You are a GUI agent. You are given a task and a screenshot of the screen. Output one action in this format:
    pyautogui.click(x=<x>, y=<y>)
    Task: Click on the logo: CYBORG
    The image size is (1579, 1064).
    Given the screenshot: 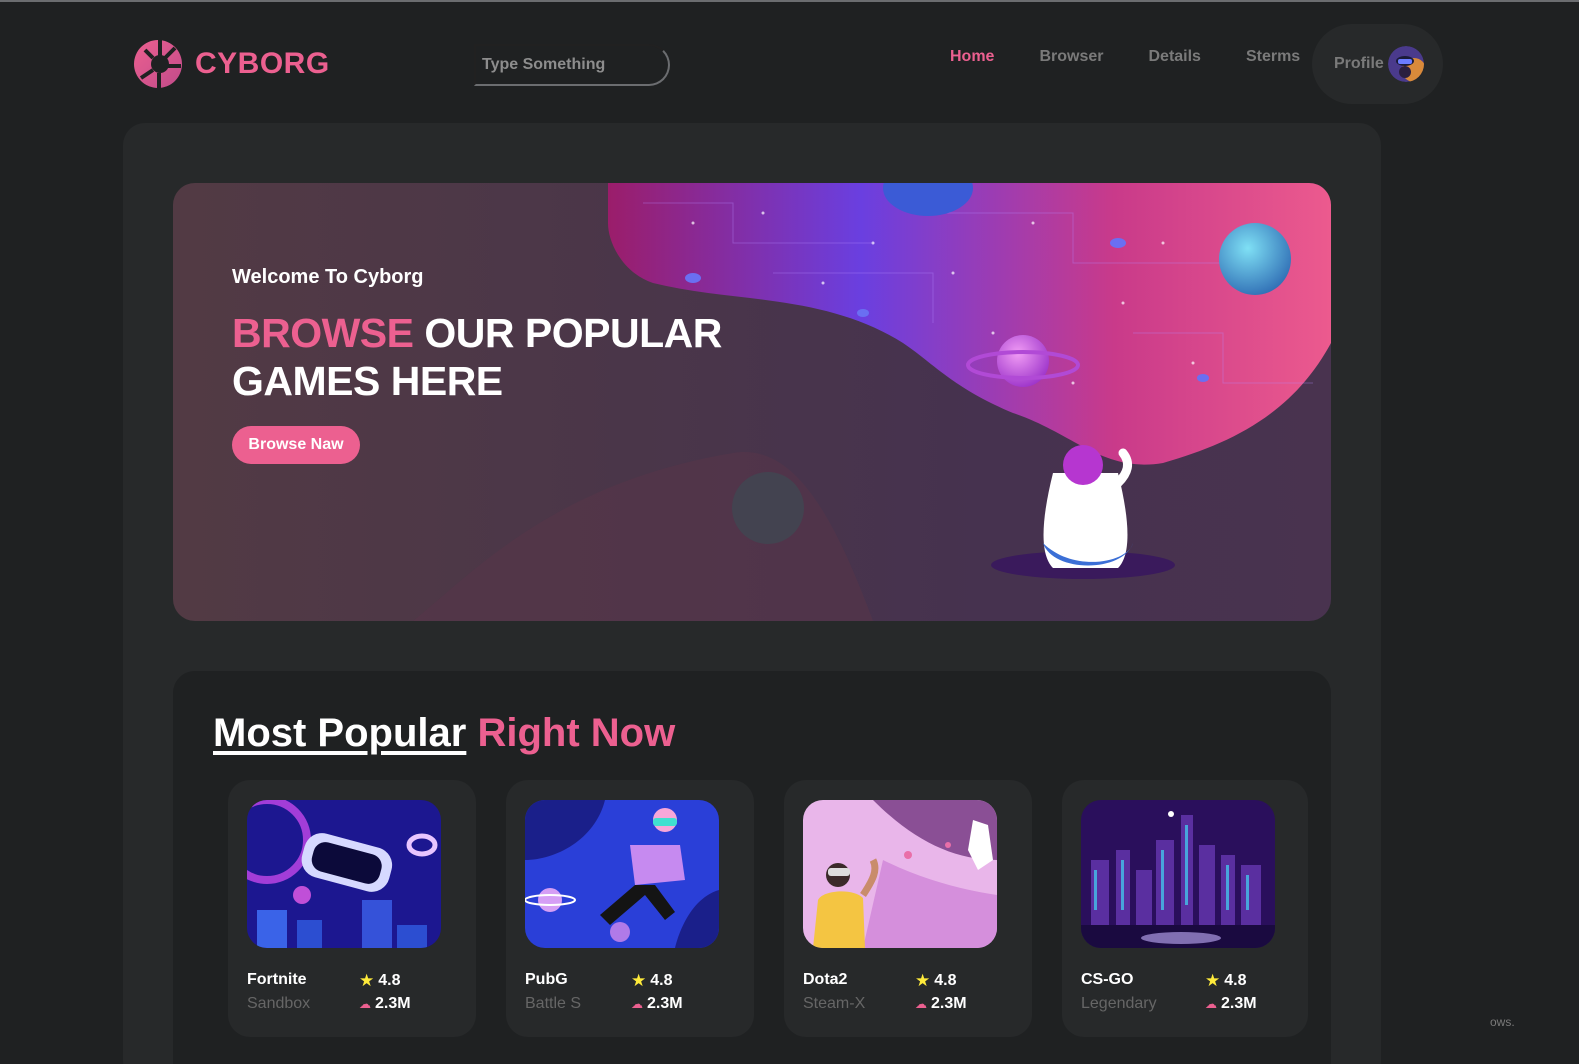 What is the action you would take?
    pyautogui.click(x=231, y=64)
    